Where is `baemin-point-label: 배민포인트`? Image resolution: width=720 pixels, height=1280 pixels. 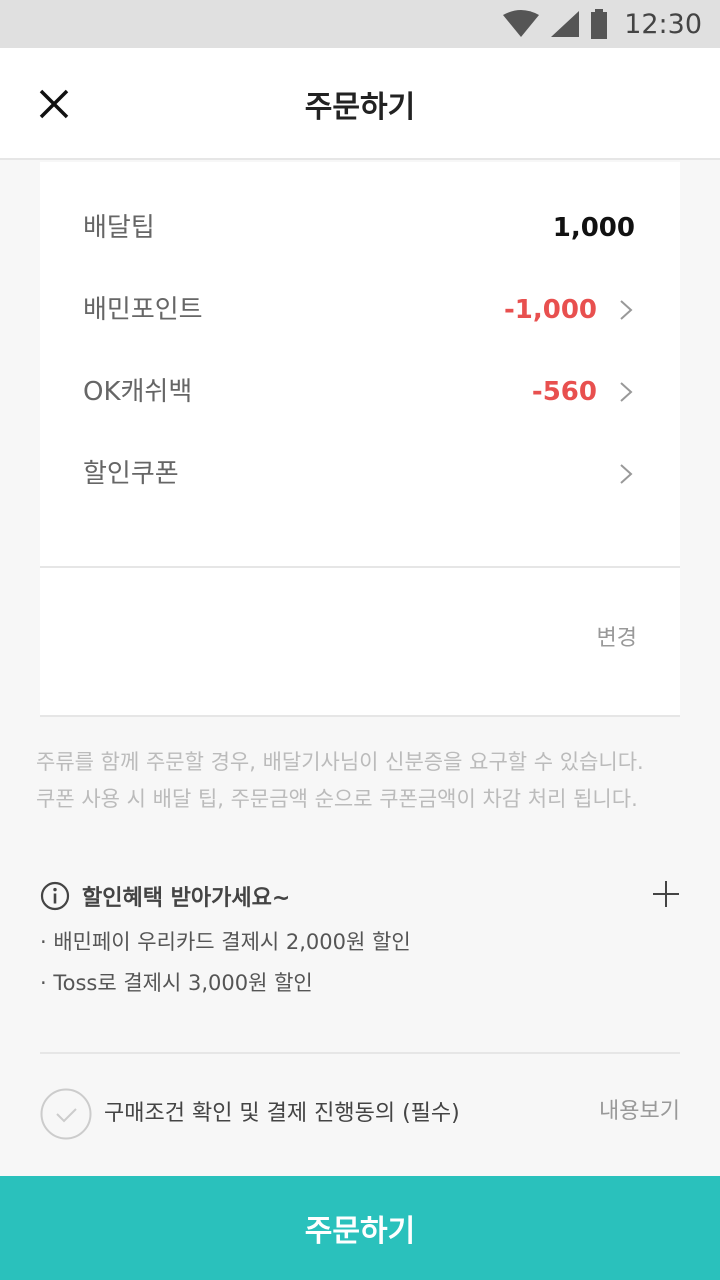
baemin-point-label: 배민포인트 is located at coordinates (143, 310).